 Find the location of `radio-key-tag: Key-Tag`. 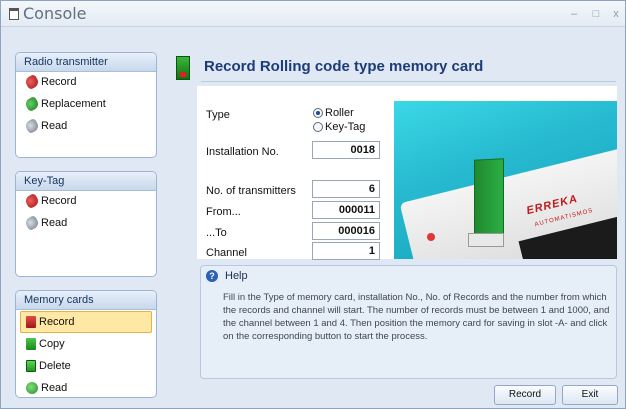

radio-key-tag: Key-Tag is located at coordinates (339, 127).